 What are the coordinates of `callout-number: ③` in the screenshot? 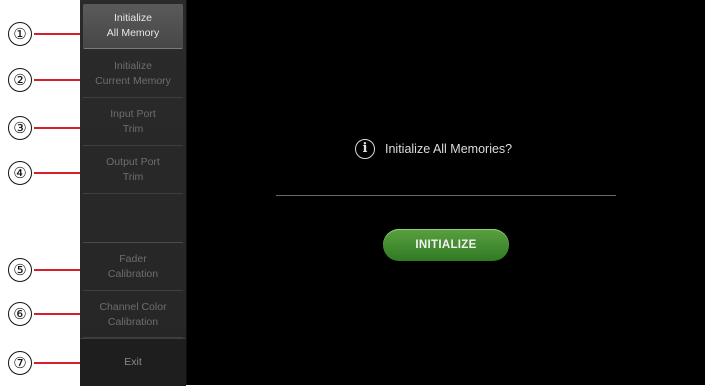 It's located at (20, 128).